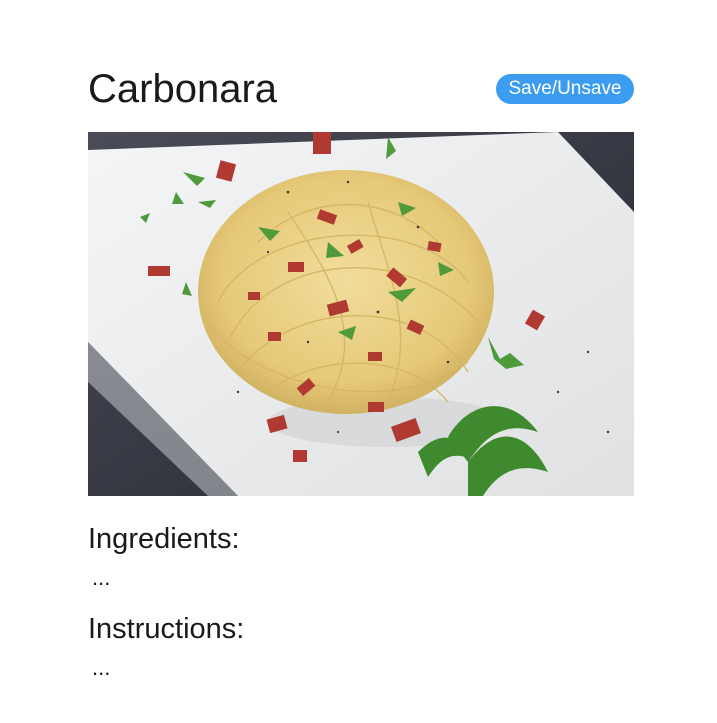  I want to click on instructions-heading: Instructions:, so click(166, 629).